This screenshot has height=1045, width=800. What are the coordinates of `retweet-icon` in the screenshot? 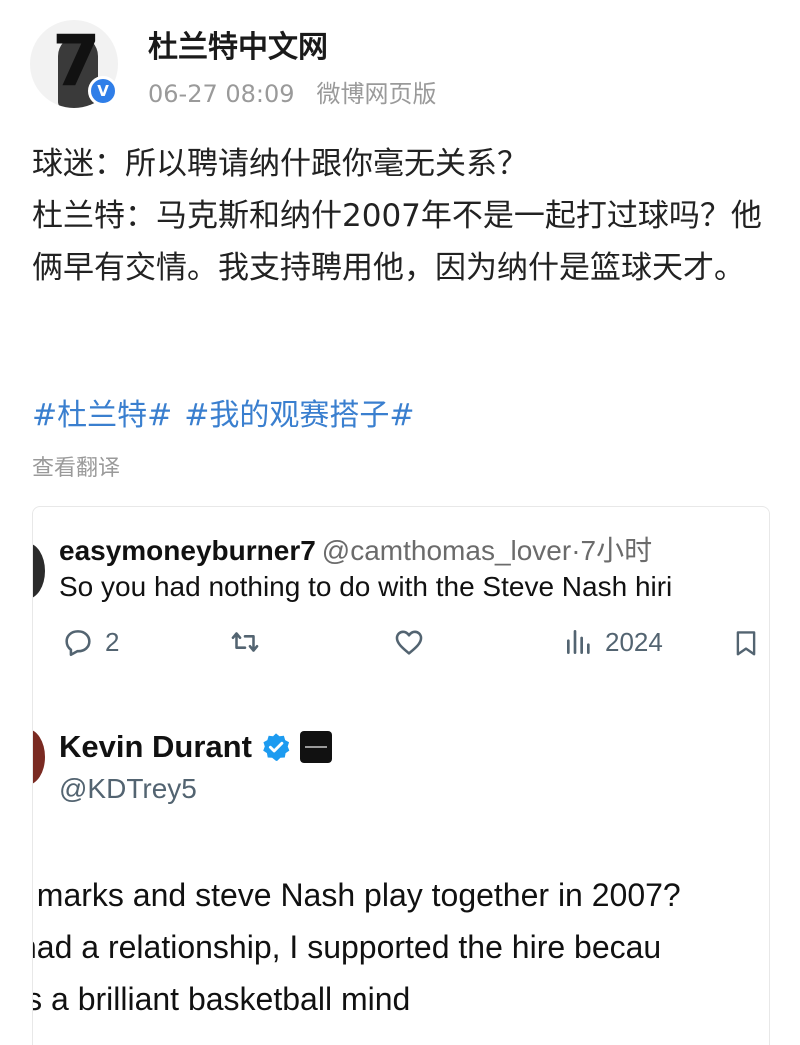 It's located at (245, 642).